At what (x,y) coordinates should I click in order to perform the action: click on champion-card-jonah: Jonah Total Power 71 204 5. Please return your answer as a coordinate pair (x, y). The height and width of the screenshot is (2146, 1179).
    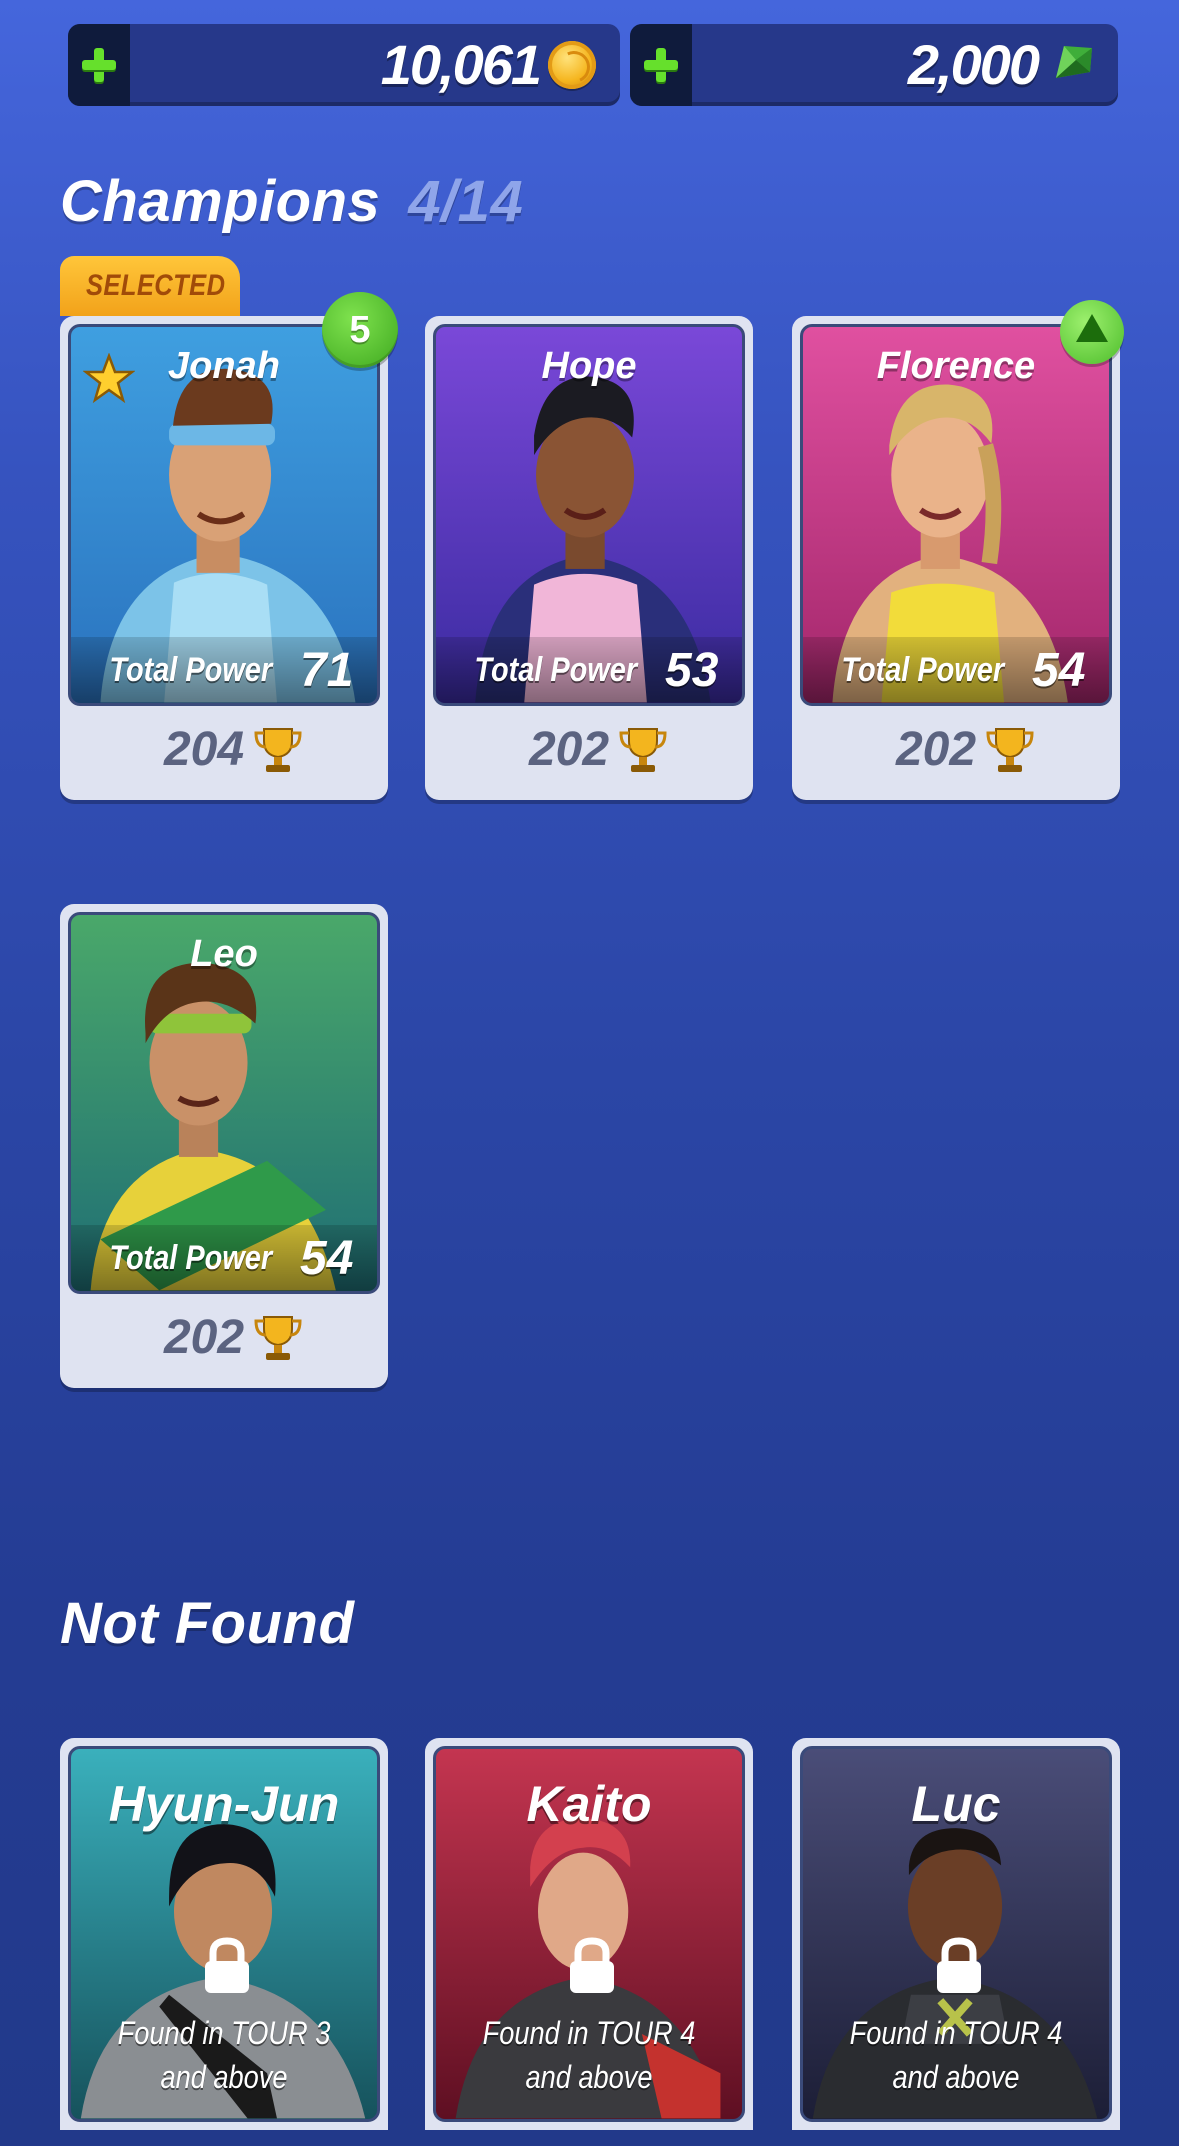
    Looking at the image, I should click on (229, 546).